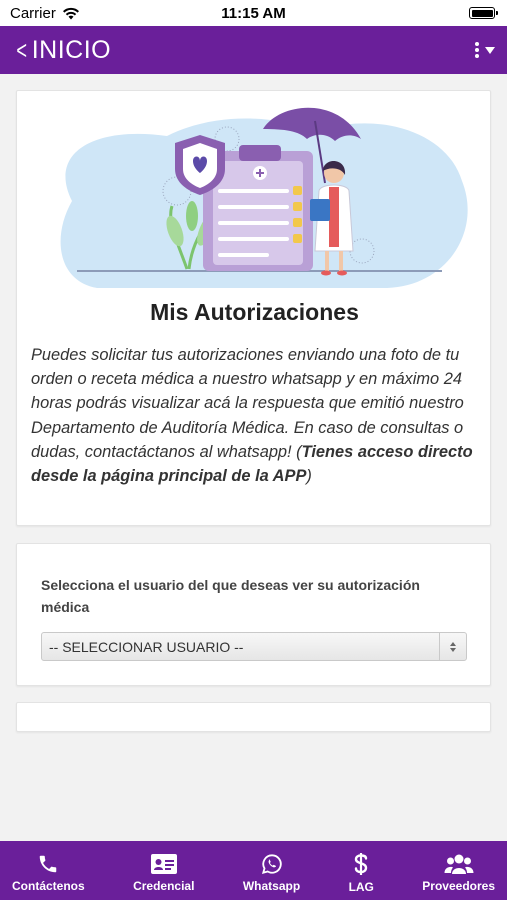  What do you see at coordinates (458, 885) in the screenshot?
I see `tab-label: Proveedores` at bounding box center [458, 885].